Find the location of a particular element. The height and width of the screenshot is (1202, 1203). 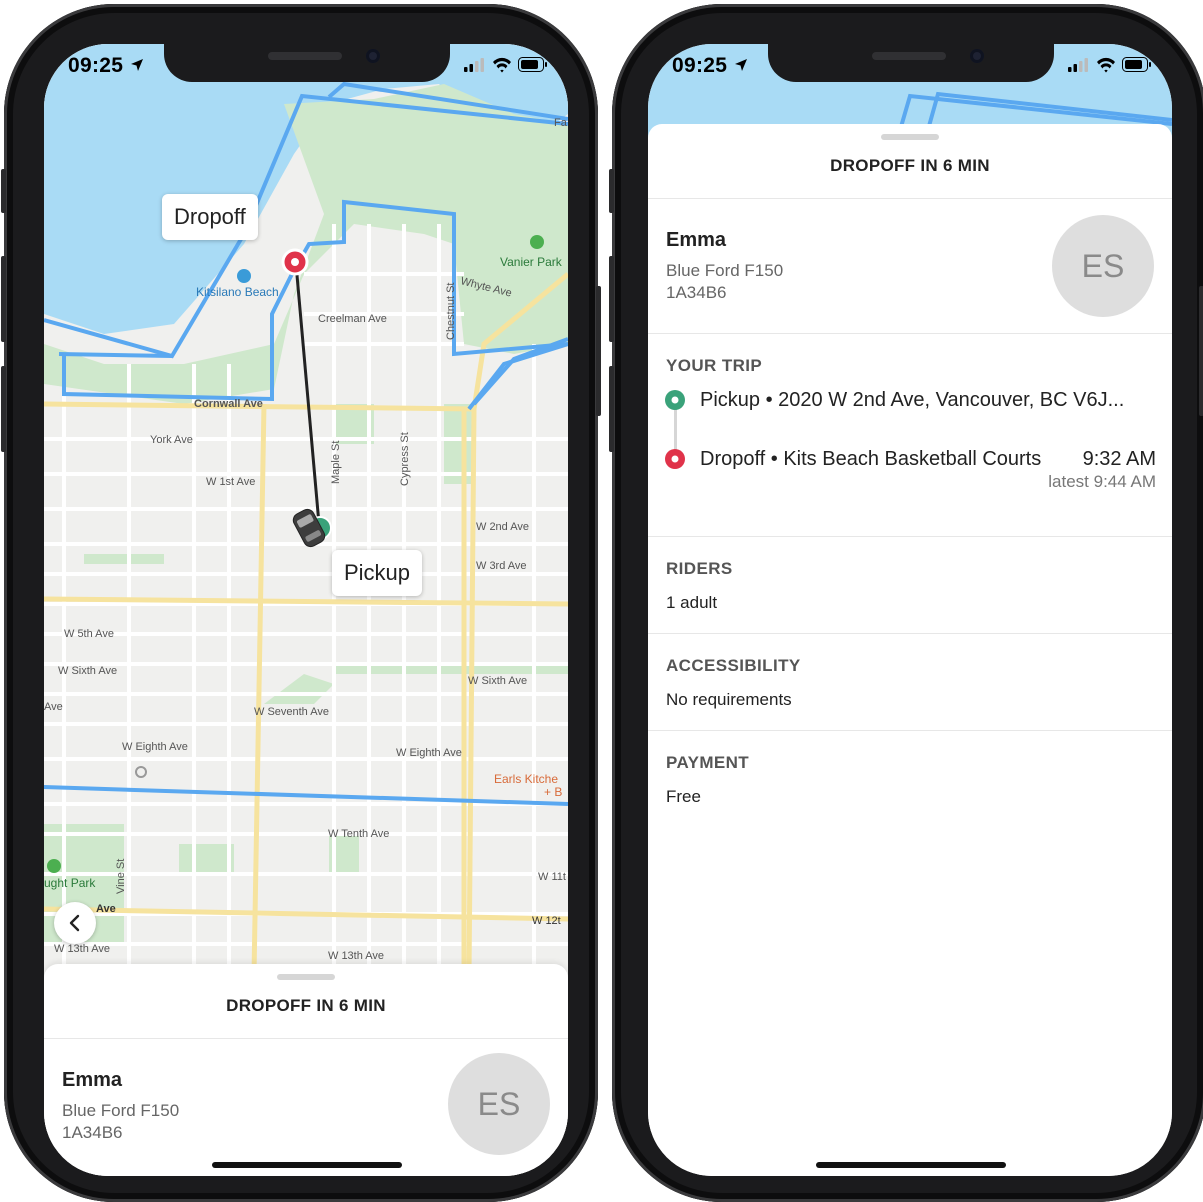

riders-value: 1 adult is located at coordinates (692, 602).